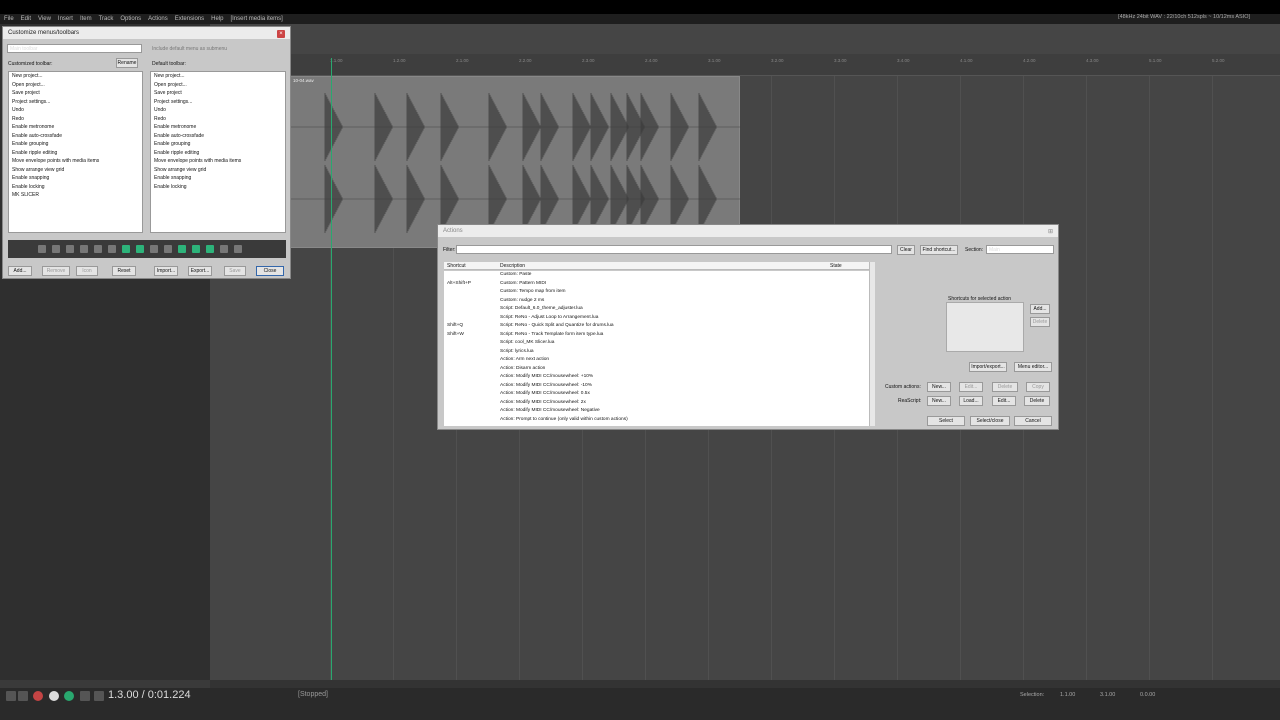 The image size is (1280, 720). I want to click on repeat-icon, so click(69, 696).